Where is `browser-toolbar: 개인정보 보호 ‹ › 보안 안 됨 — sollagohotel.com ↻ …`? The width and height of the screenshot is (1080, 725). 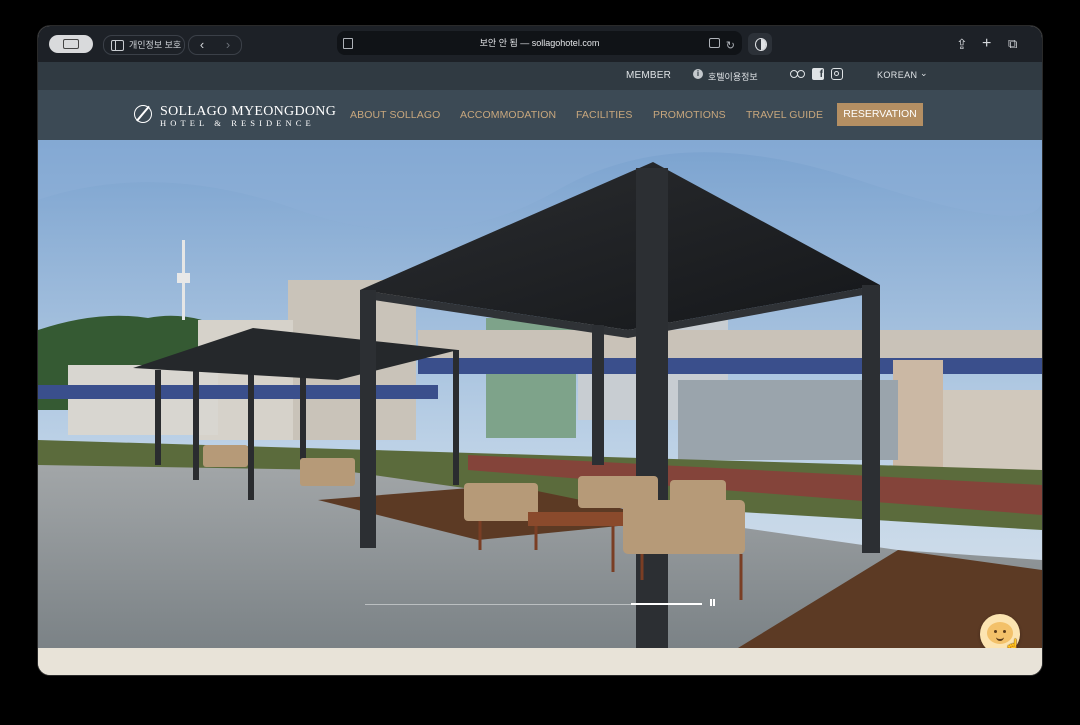 browser-toolbar: 개인정보 보호 ‹ › 보안 안 됨 — sollagohotel.com ↻ … is located at coordinates (540, 44).